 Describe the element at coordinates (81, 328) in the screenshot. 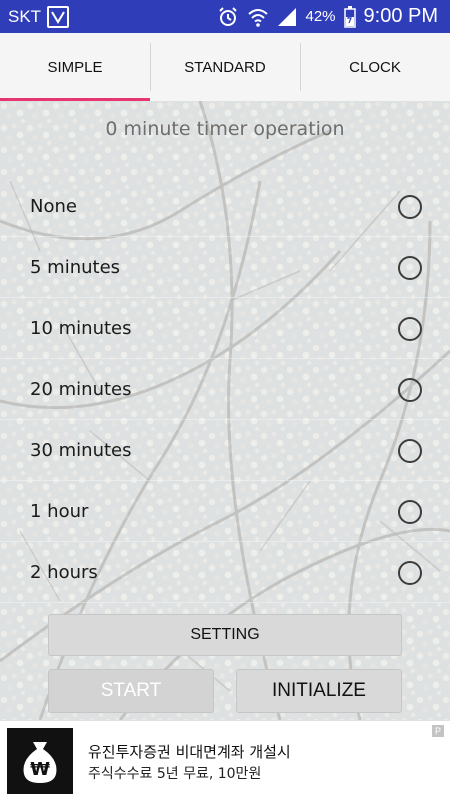

I see `option-label: 10 minutes` at that location.